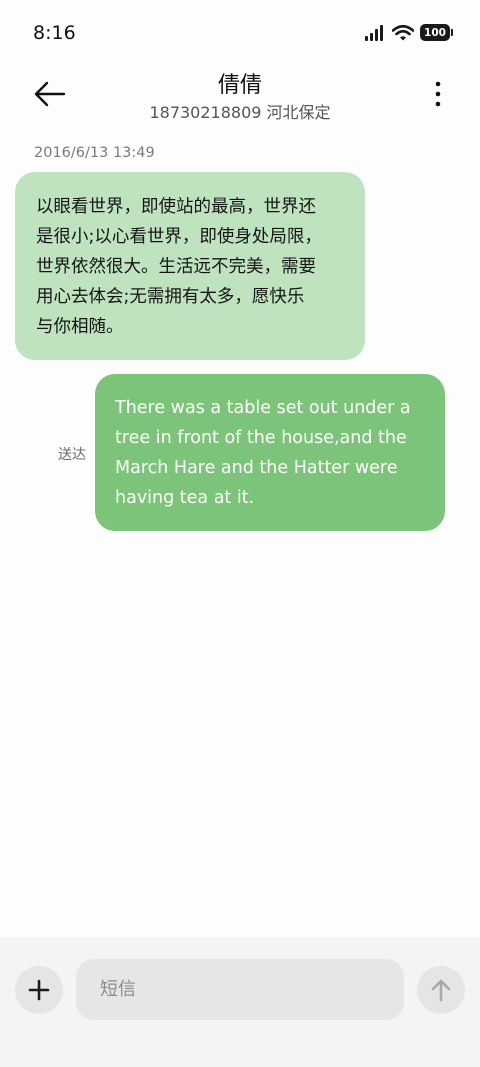 The height and width of the screenshot is (1067, 480). I want to click on more-vertical-icon, so click(438, 94).